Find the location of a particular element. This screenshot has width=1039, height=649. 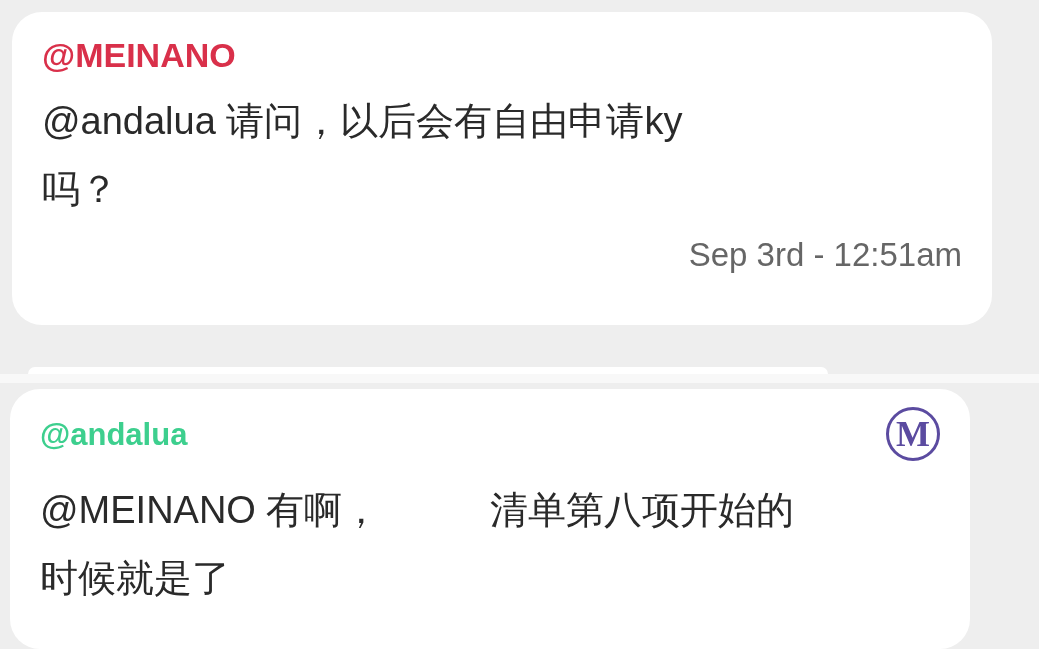

message-text: @andalua 请问，以后会有自由申请ky is located at coordinates (362, 121).